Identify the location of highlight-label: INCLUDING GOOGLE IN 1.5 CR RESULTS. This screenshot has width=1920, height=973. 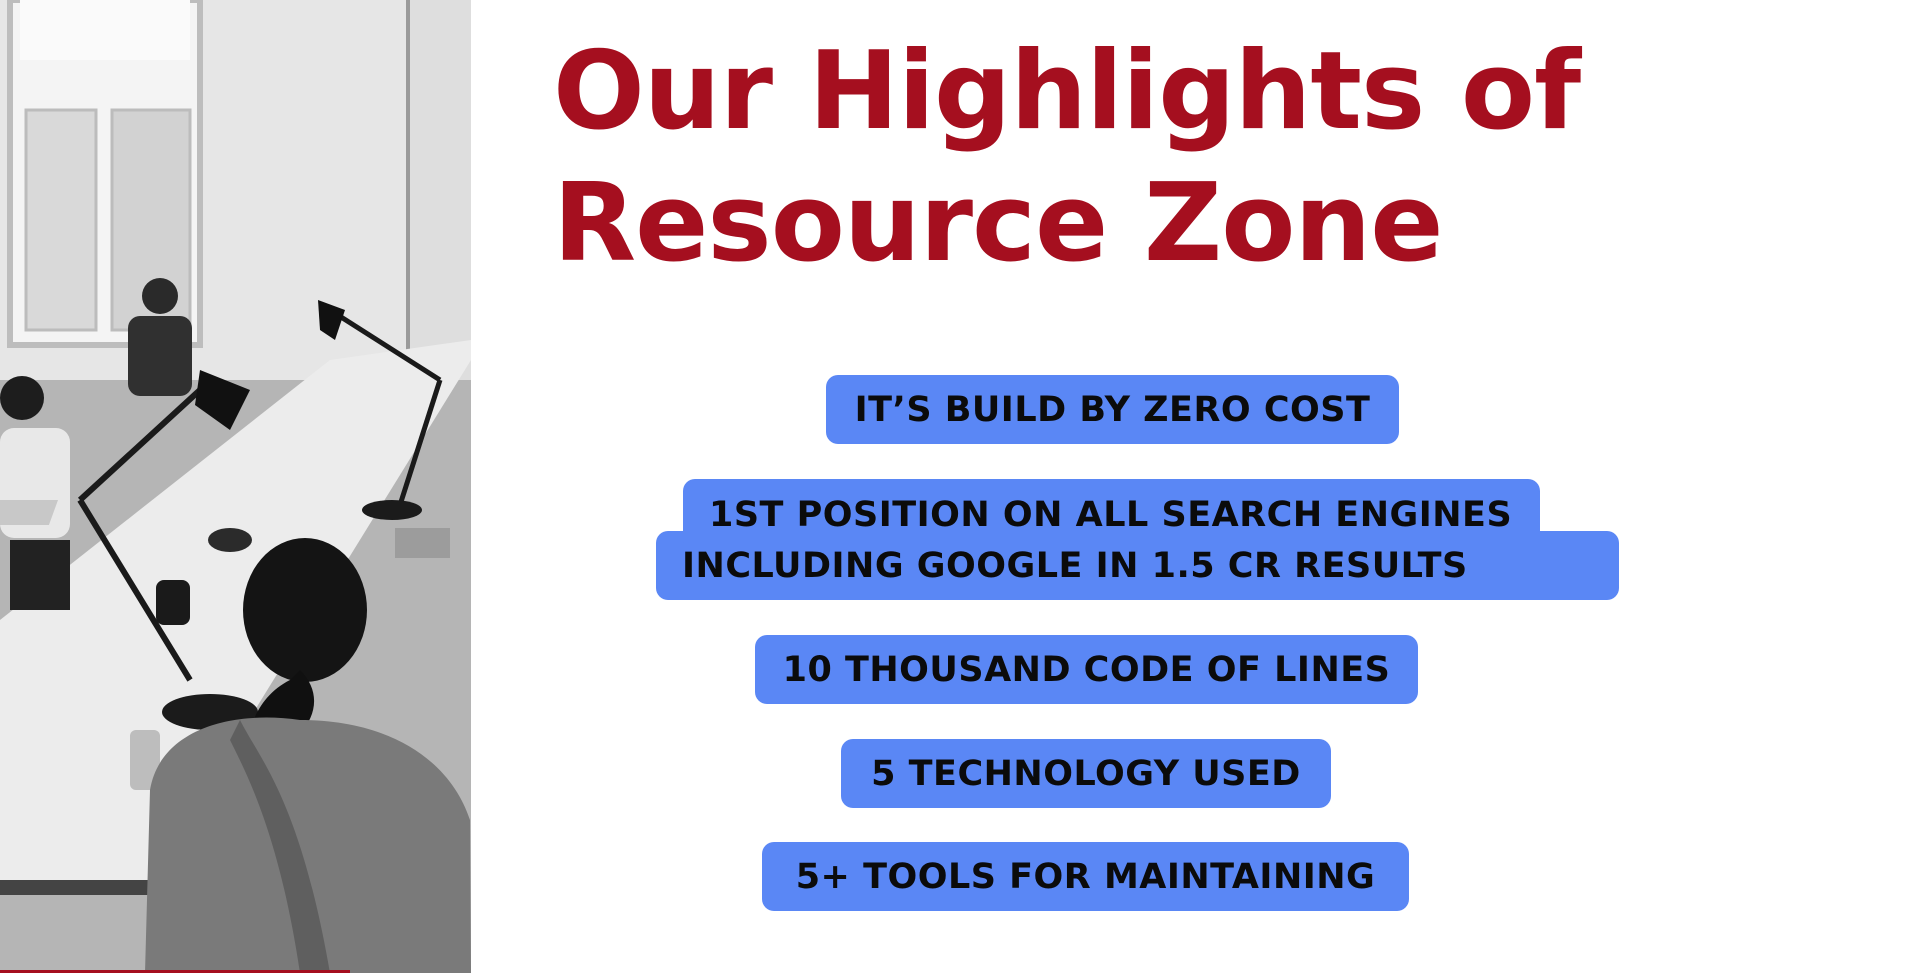
(1075, 565).